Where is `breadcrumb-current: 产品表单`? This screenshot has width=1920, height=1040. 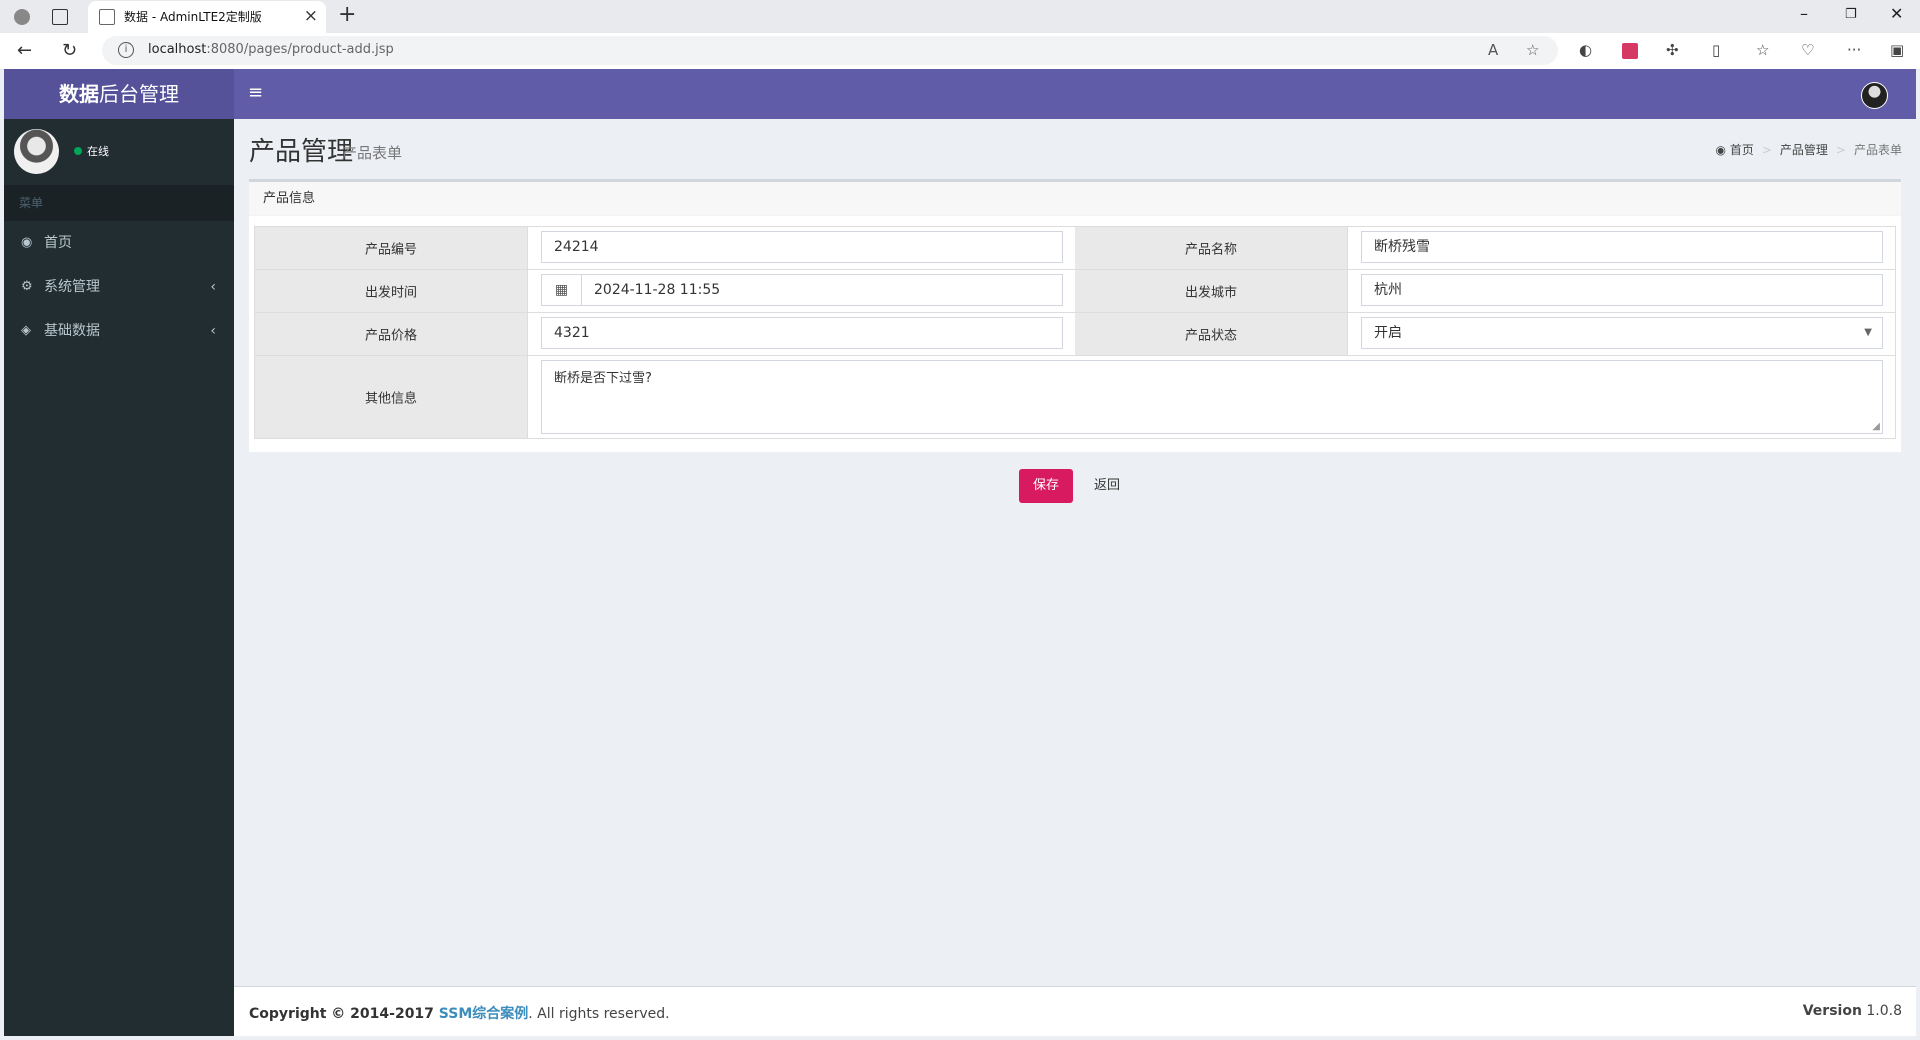 breadcrumb-current: 产品表单 is located at coordinates (1877, 150).